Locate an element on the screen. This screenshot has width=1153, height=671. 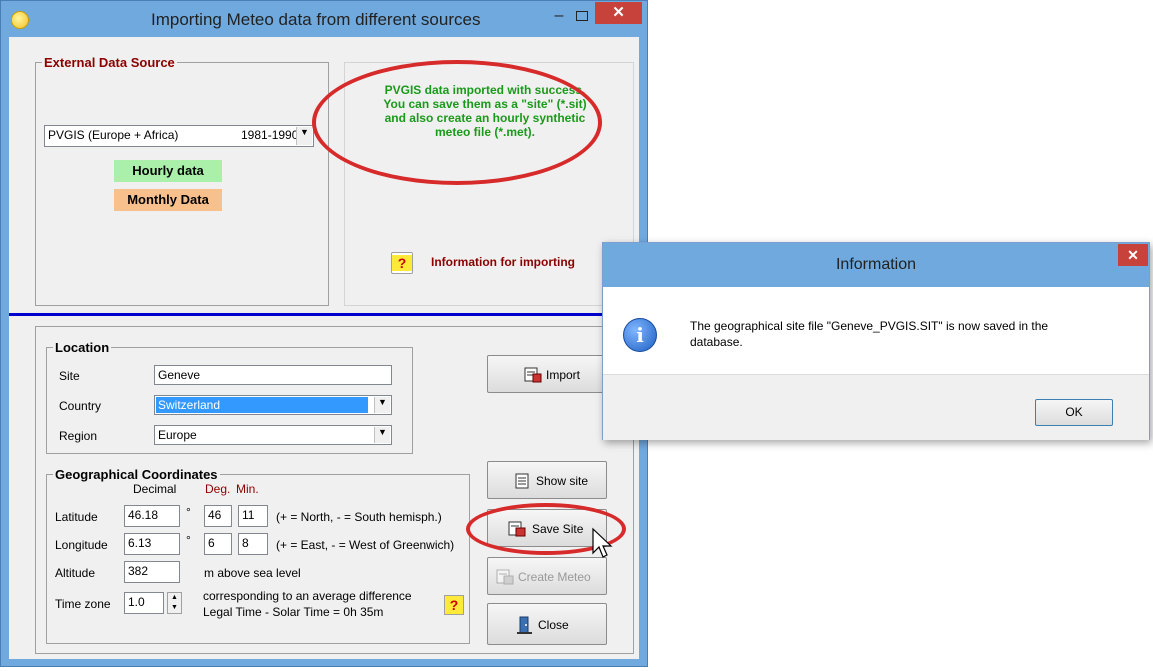
latitude-min-value: 11 is located at coordinates (248, 515).